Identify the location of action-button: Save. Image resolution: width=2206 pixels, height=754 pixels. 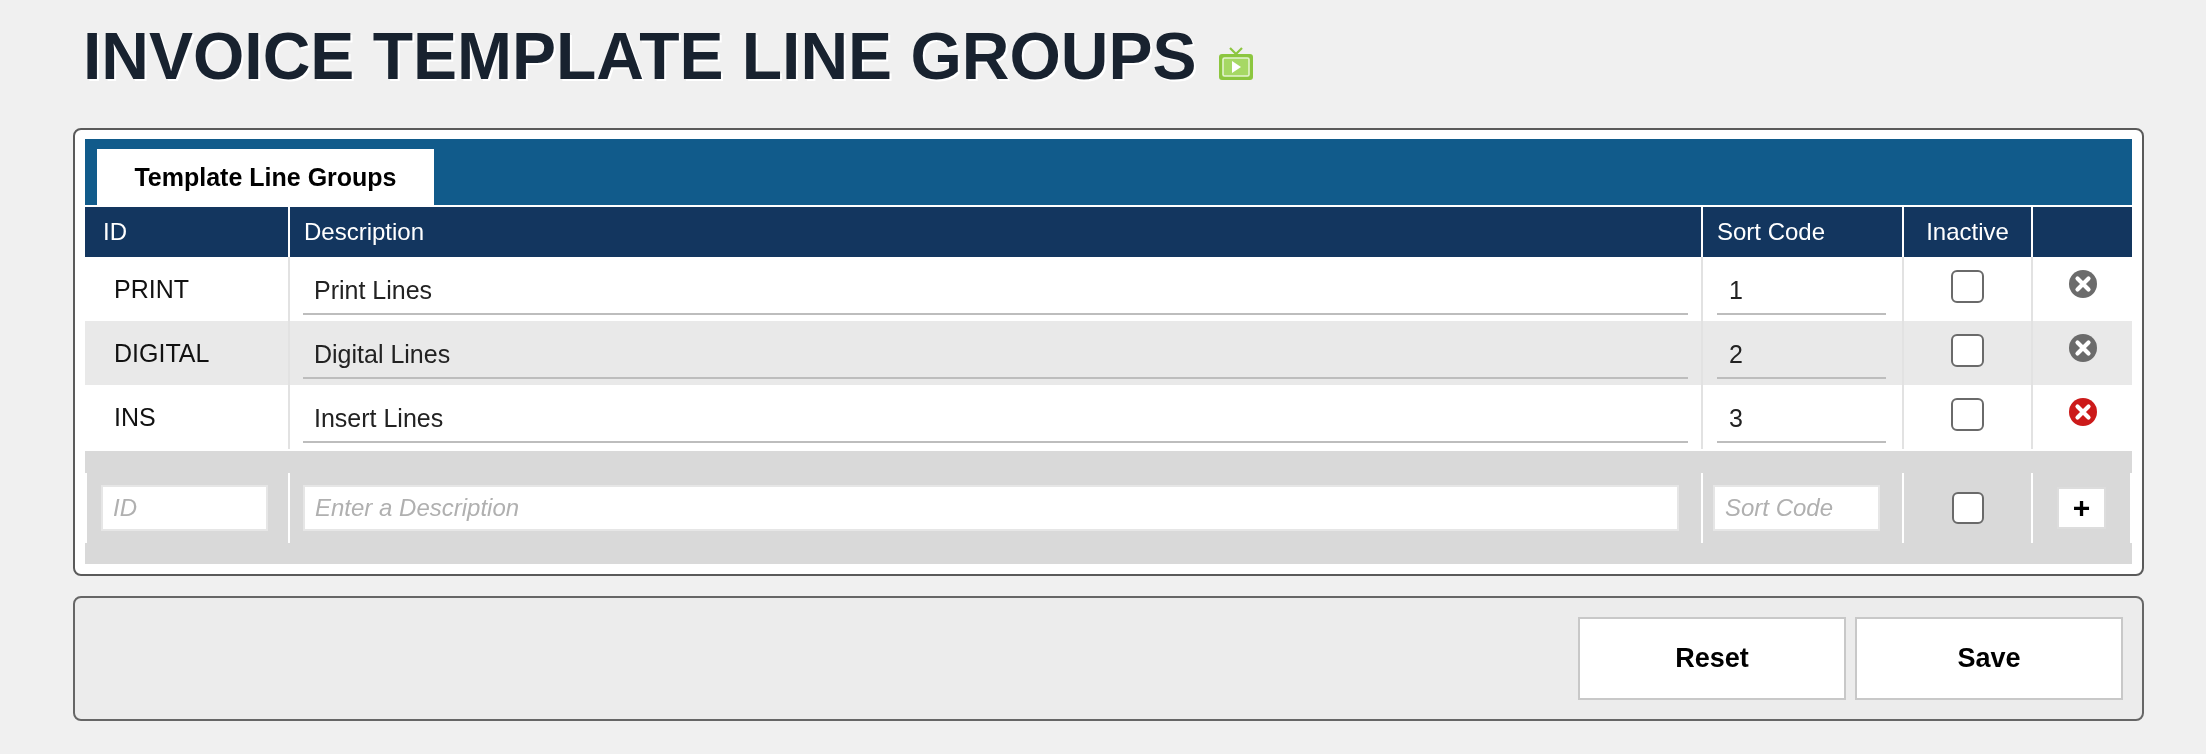
(1989, 658).